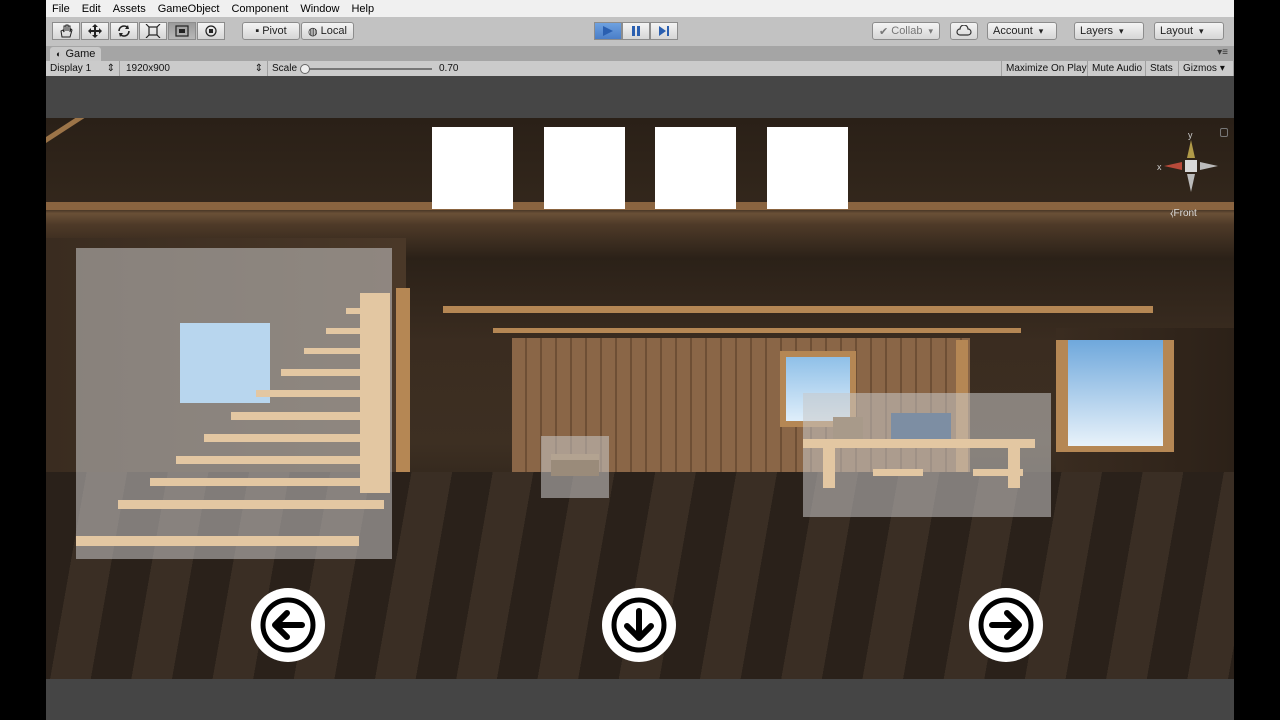 The height and width of the screenshot is (720, 1280). What do you see at coordinates (109, 133) in the screenshot?
I see `ceiling-rafter` at bounding box center [109, 133].